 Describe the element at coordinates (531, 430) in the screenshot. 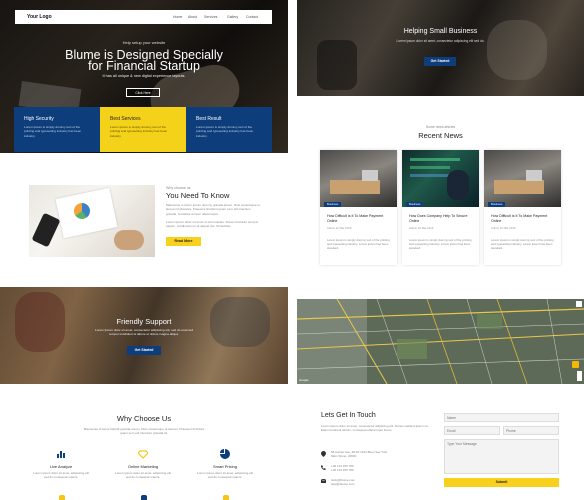

I see `phone-field` at that location.